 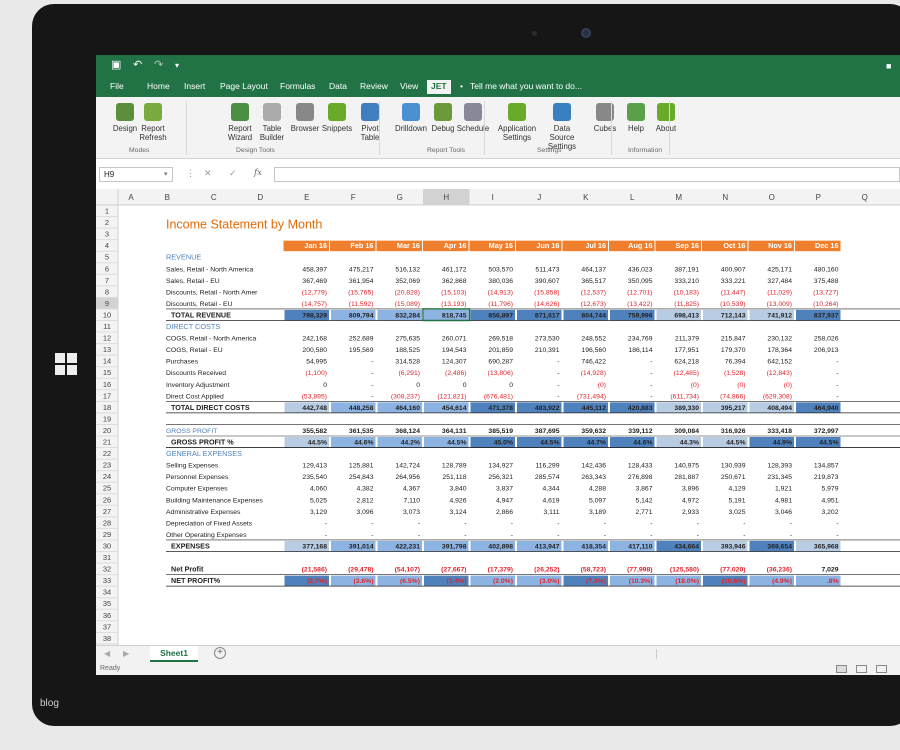 I want to click on row-header: 19, so click(x=107, y=418).